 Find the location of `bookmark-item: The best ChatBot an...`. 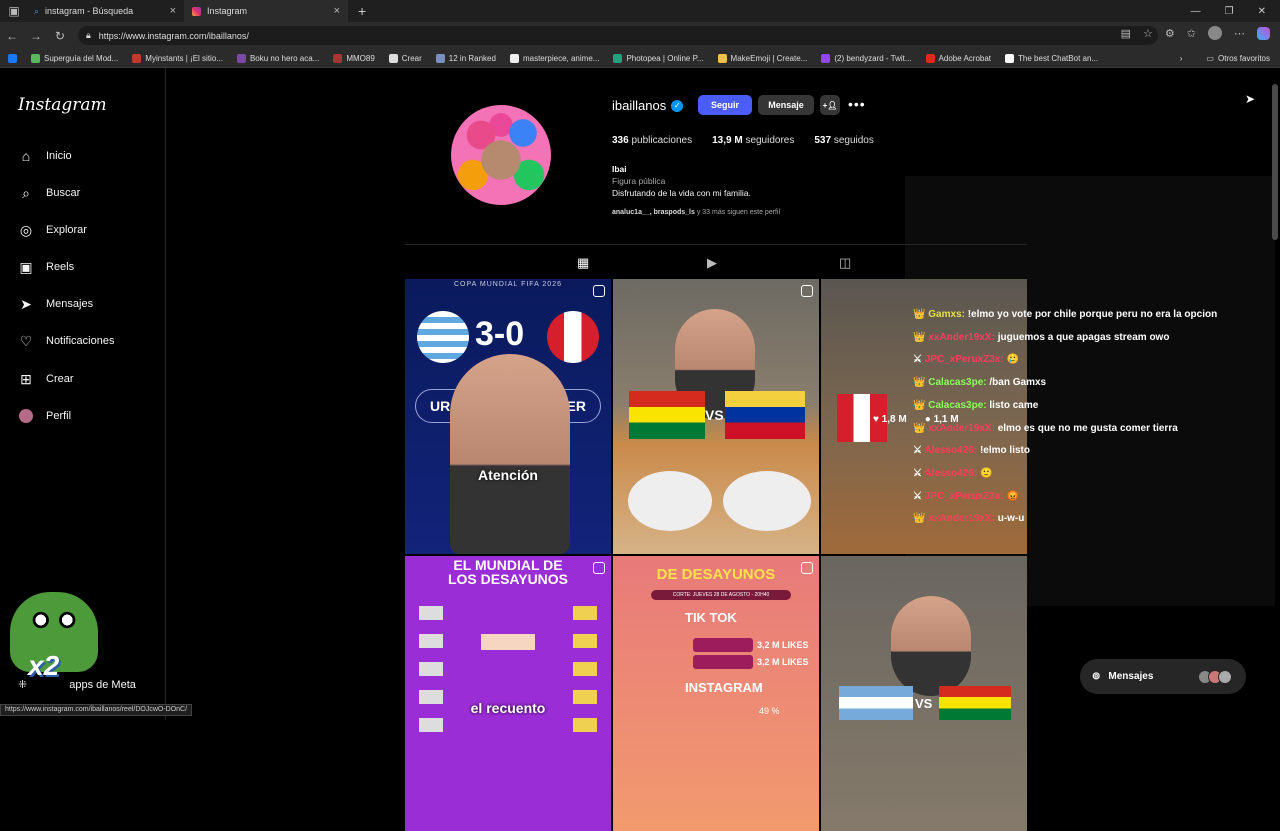

bookmark-item: The best ChatBot an... is located at coordinates (1051, 58).